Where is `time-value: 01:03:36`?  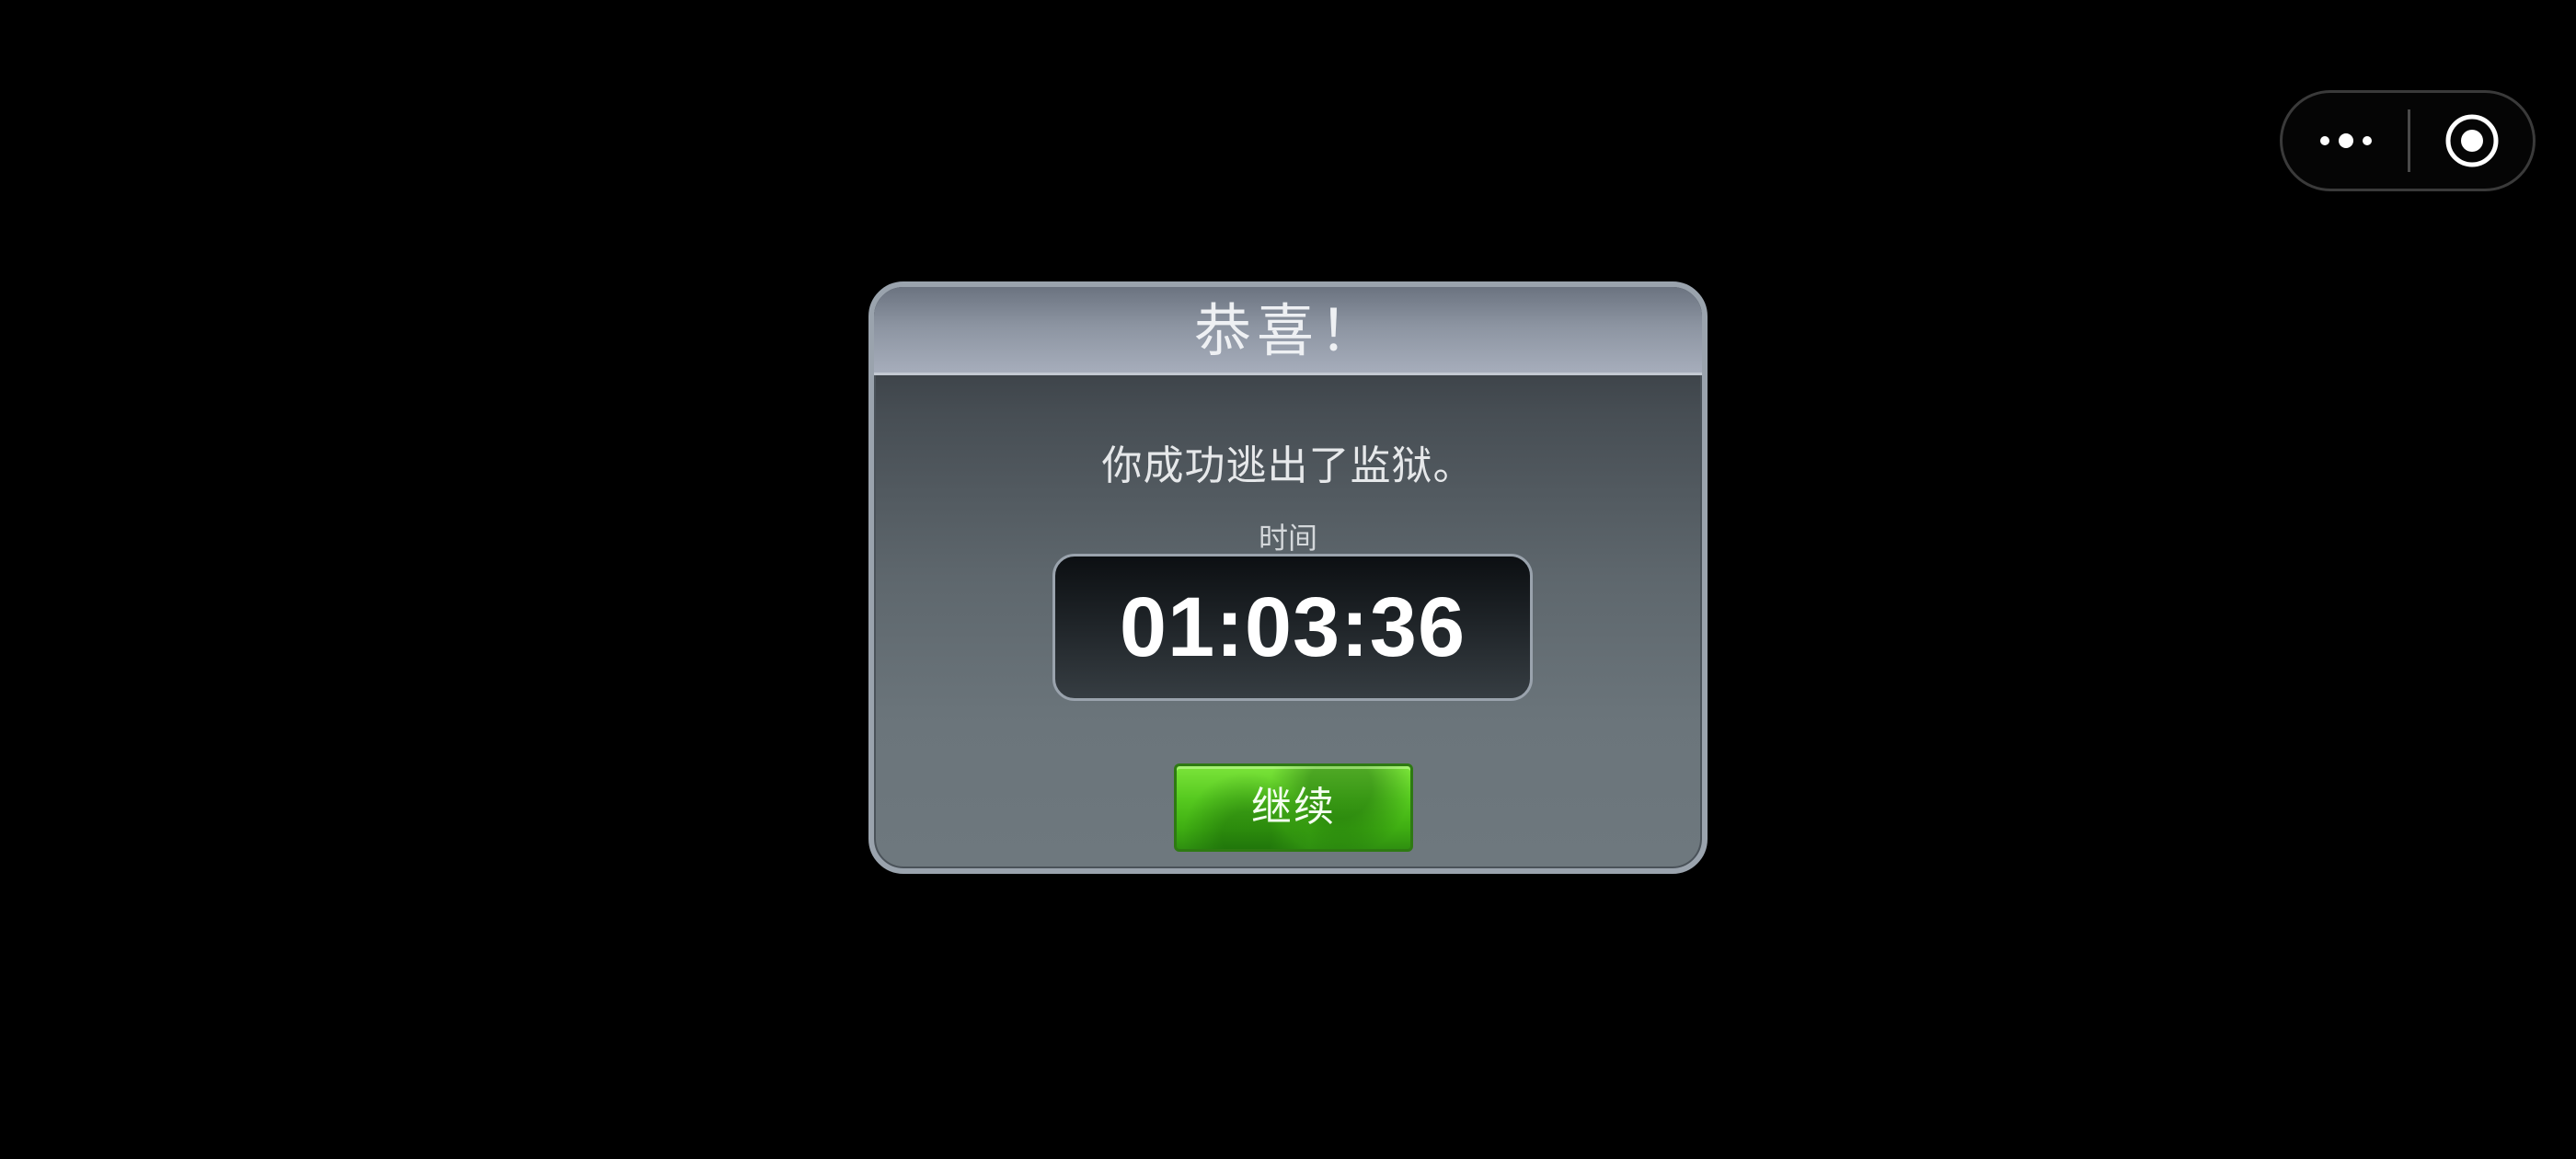 time-value: 01:03:36 is located at coordinates (1292, 627).